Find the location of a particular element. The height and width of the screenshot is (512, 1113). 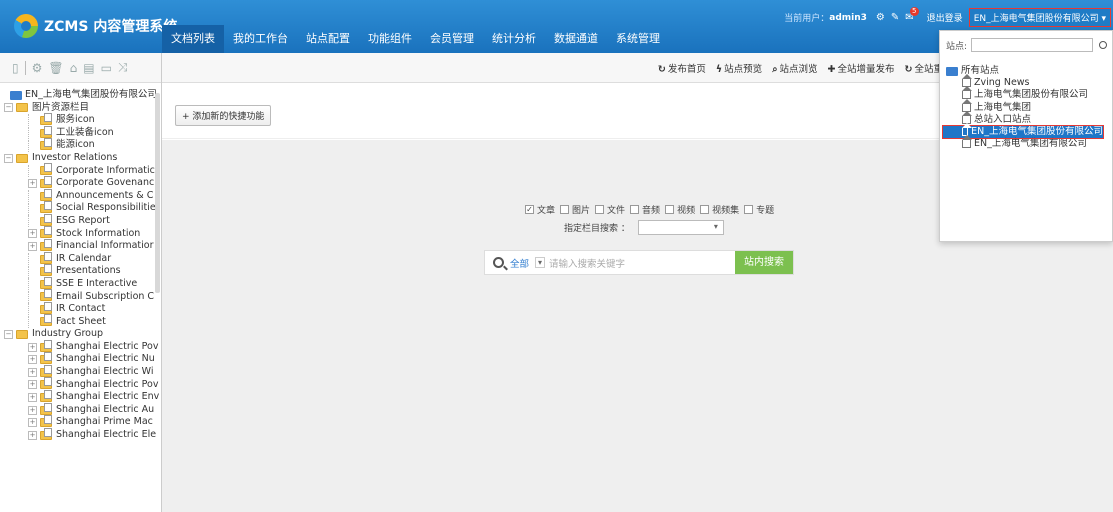

tree-node: 服务icon is located at coordinates (80, 119).